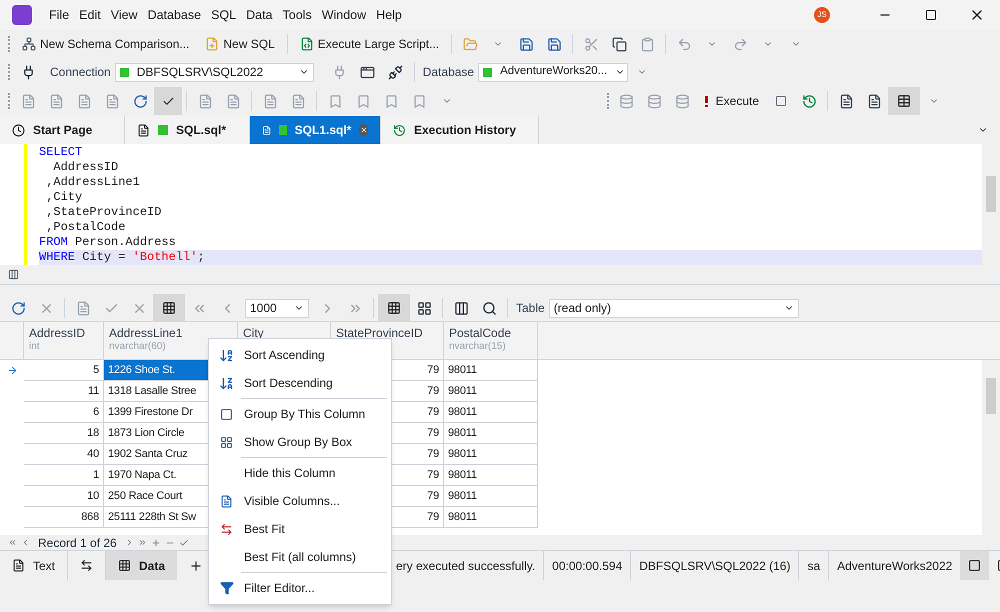 Image resolution: width=1000 pixels, height=612 pixels. Describe the element at coordinates (975, 565) in the screenshot. I see `panel-toggle-icon` at that location.